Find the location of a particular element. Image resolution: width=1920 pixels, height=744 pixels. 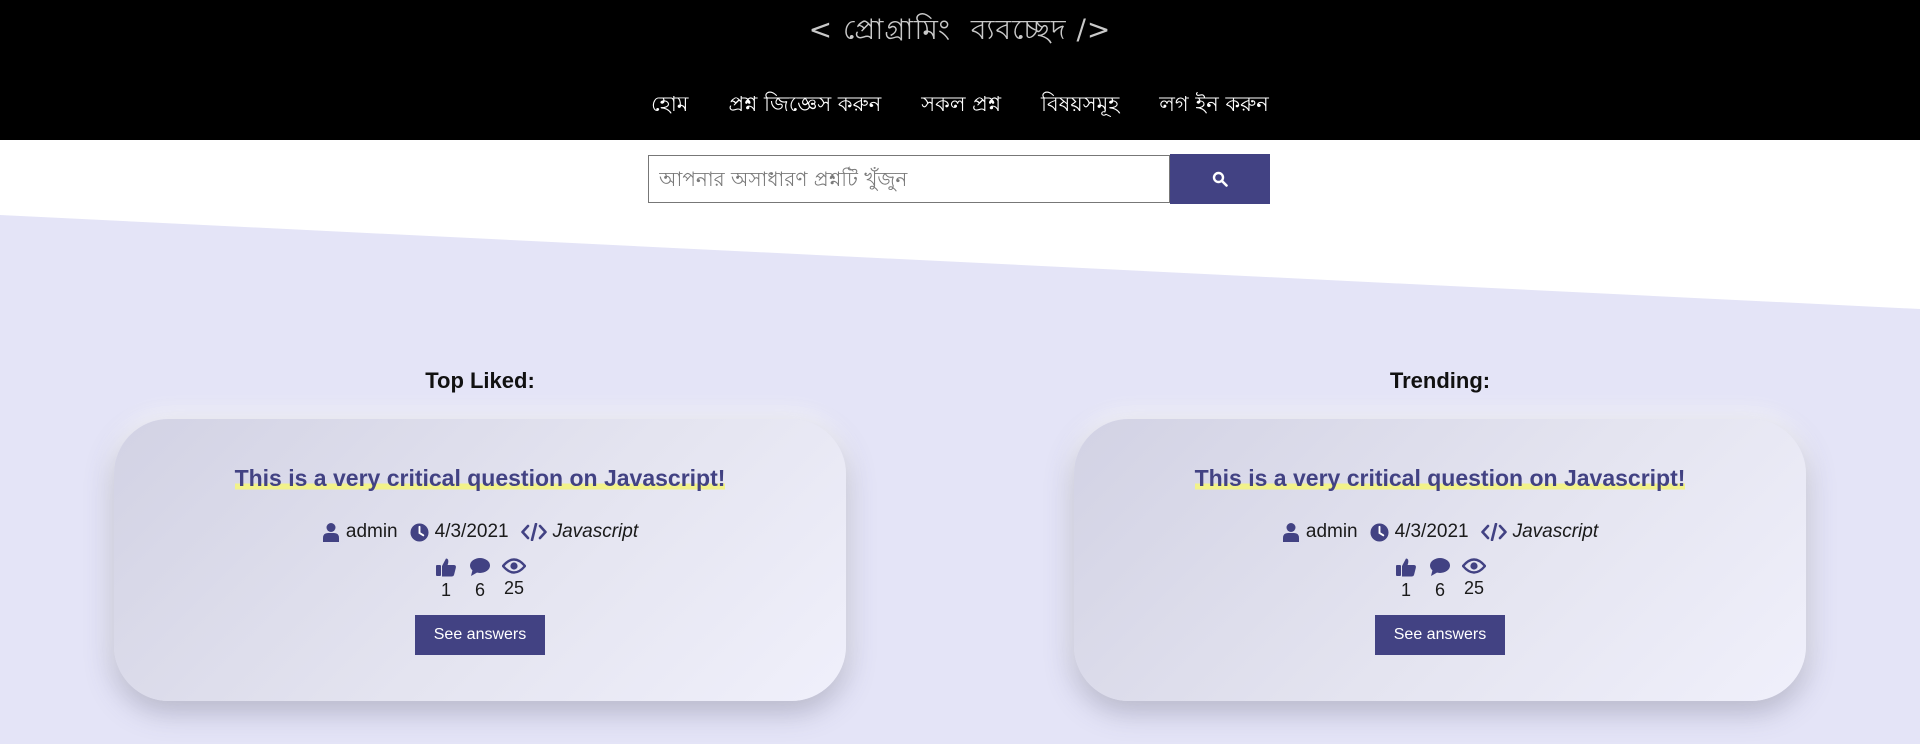

nav-item-topics: বিষয়সমূহ is located at coordinates (1080, 108).